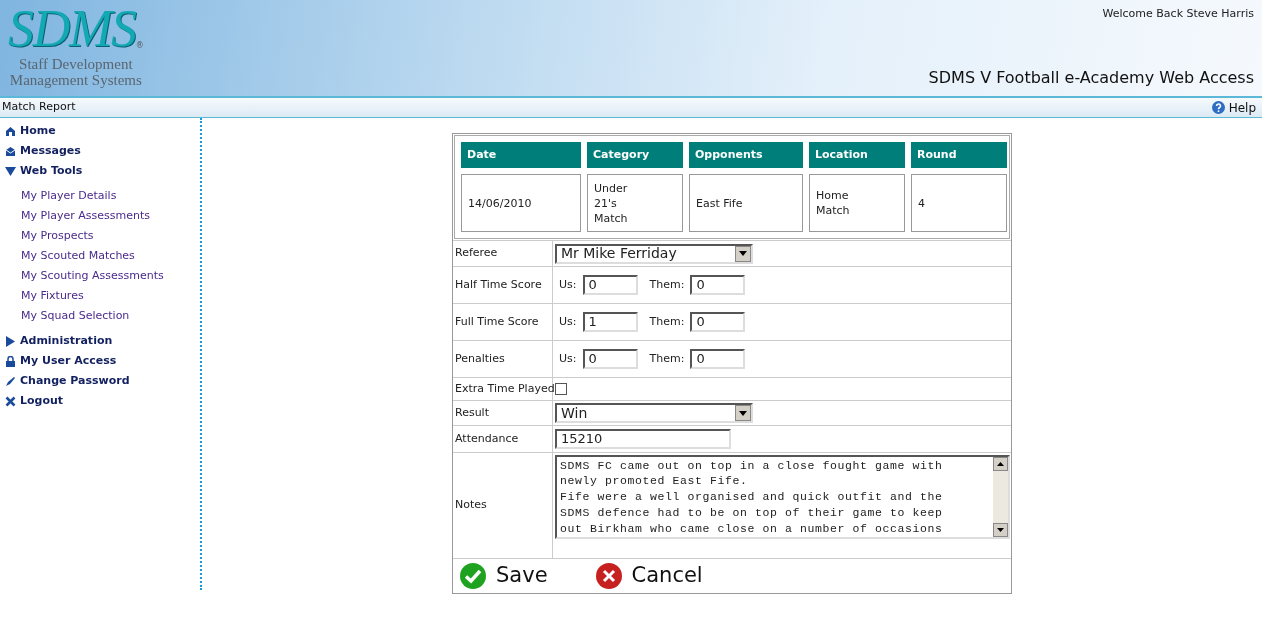  I want to click on logo-subtitle: Staff Development, so click(76, 64).